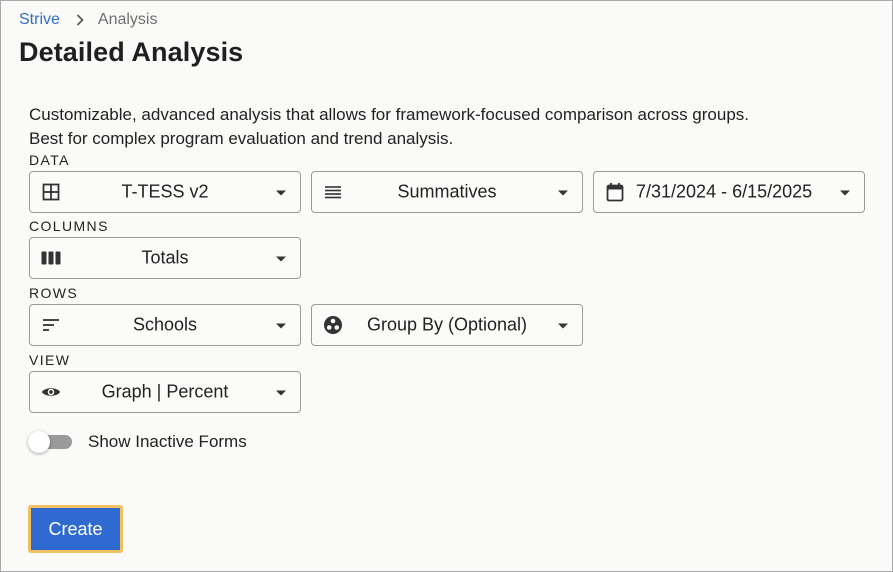  Describe the element at coordinates (127, 19) in the screenshot. I see `breadcrumb-current: Analysis` at that location.